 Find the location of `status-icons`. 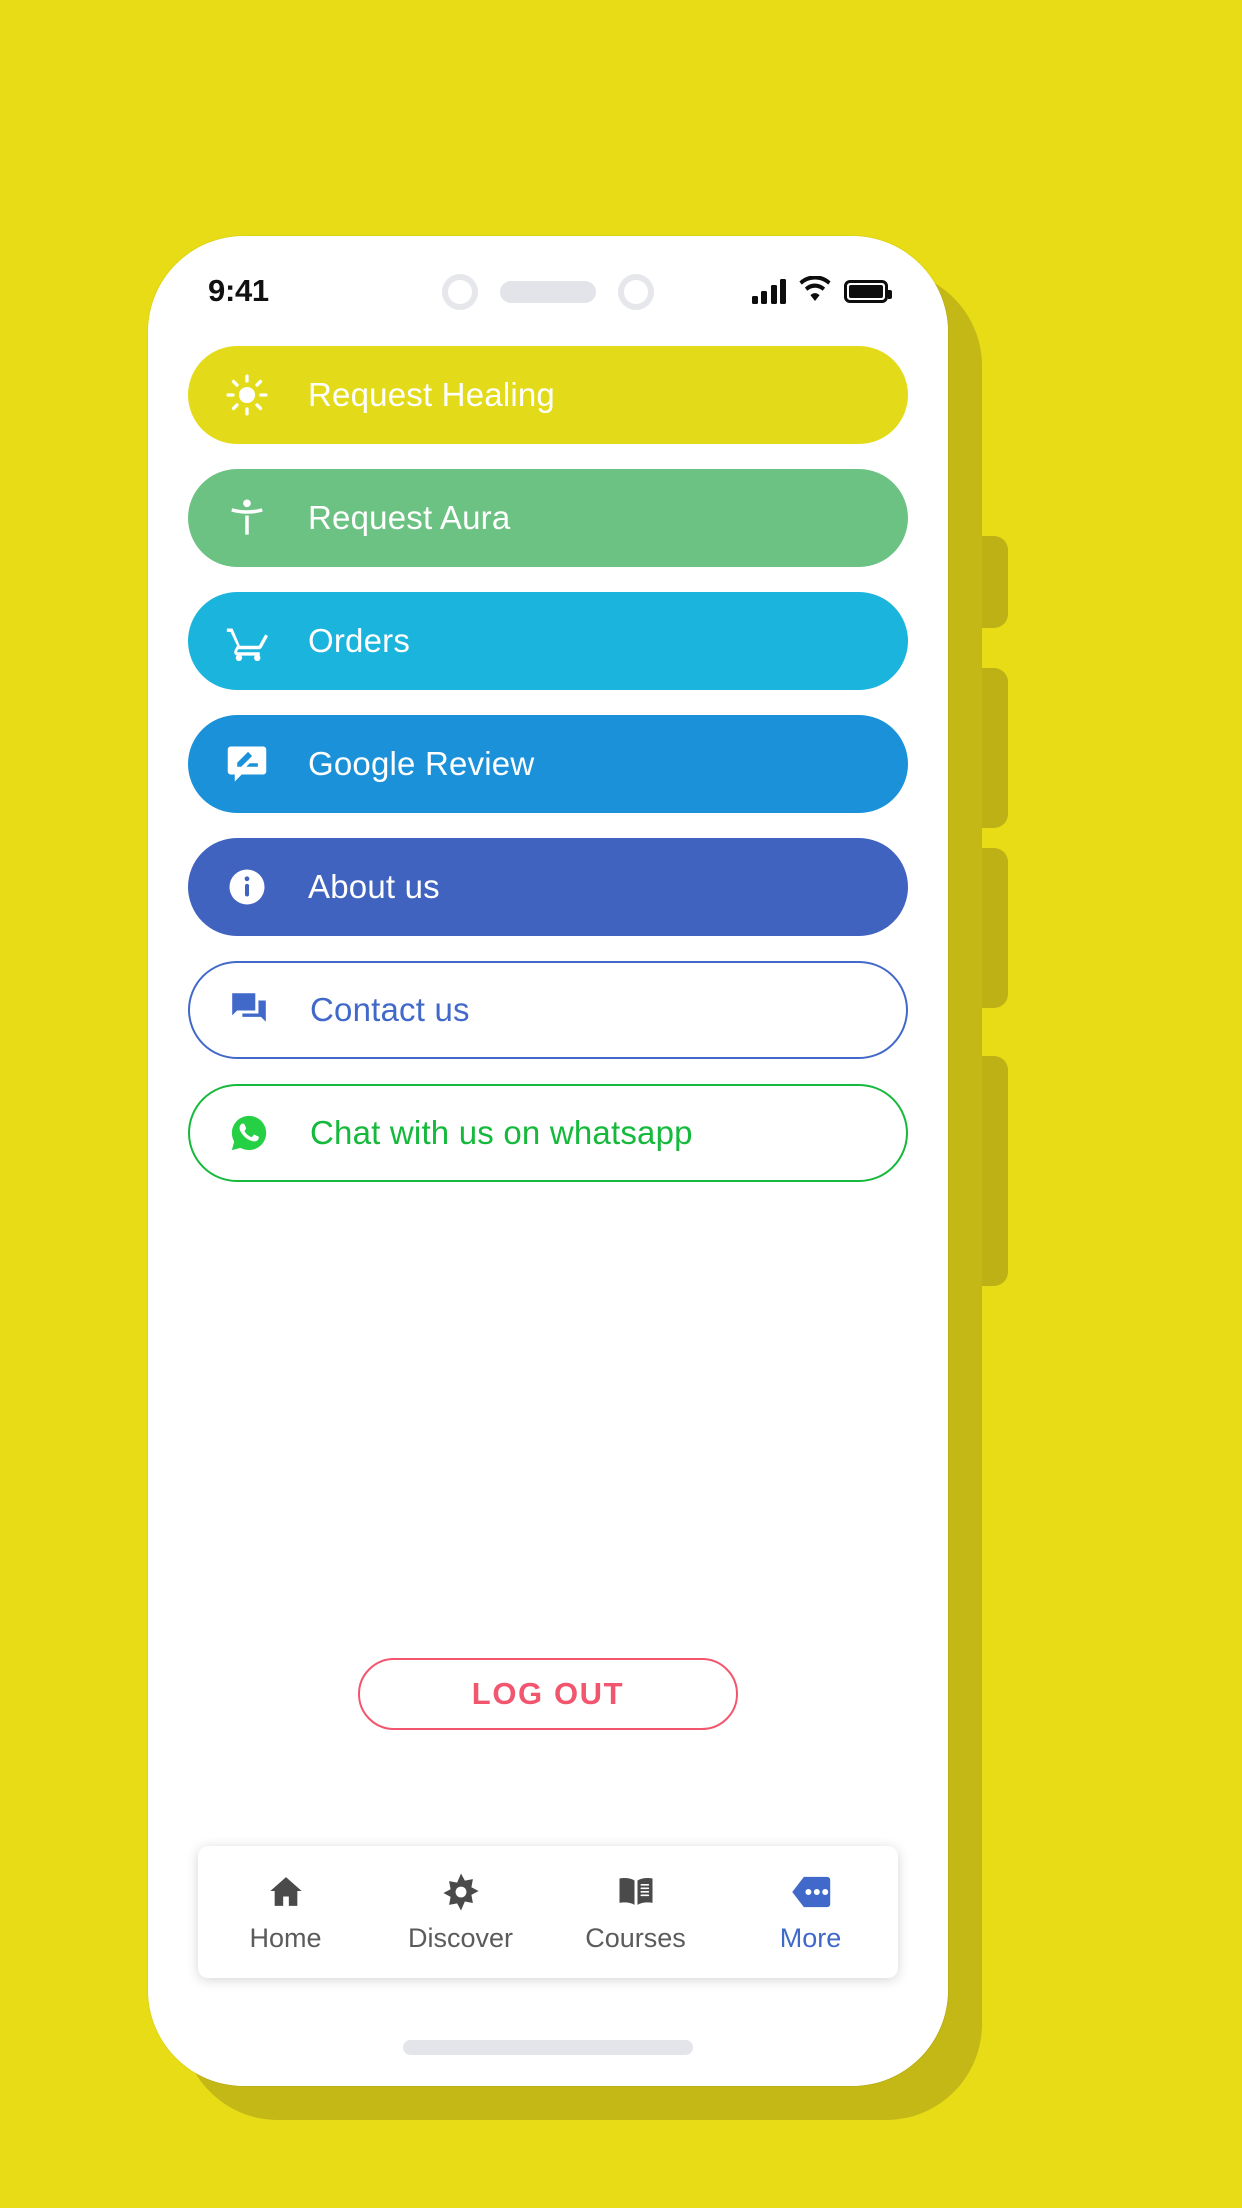

status-icons is located at coordinates (821, 290).